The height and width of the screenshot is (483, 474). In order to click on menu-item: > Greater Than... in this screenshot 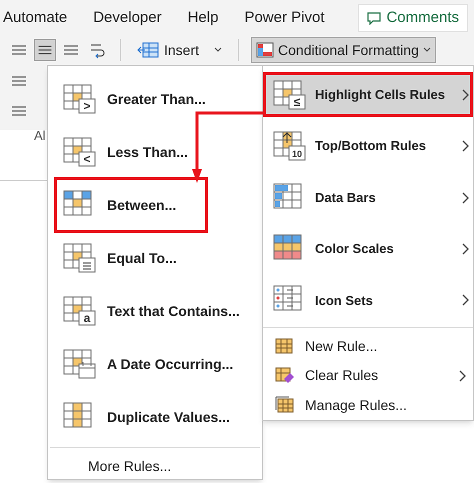, I will do `click(133, 99)`.